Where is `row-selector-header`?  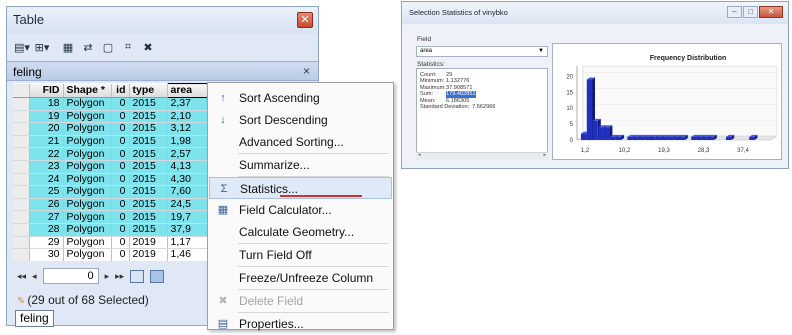
row-selector-header is located at coordinates (21, 90).